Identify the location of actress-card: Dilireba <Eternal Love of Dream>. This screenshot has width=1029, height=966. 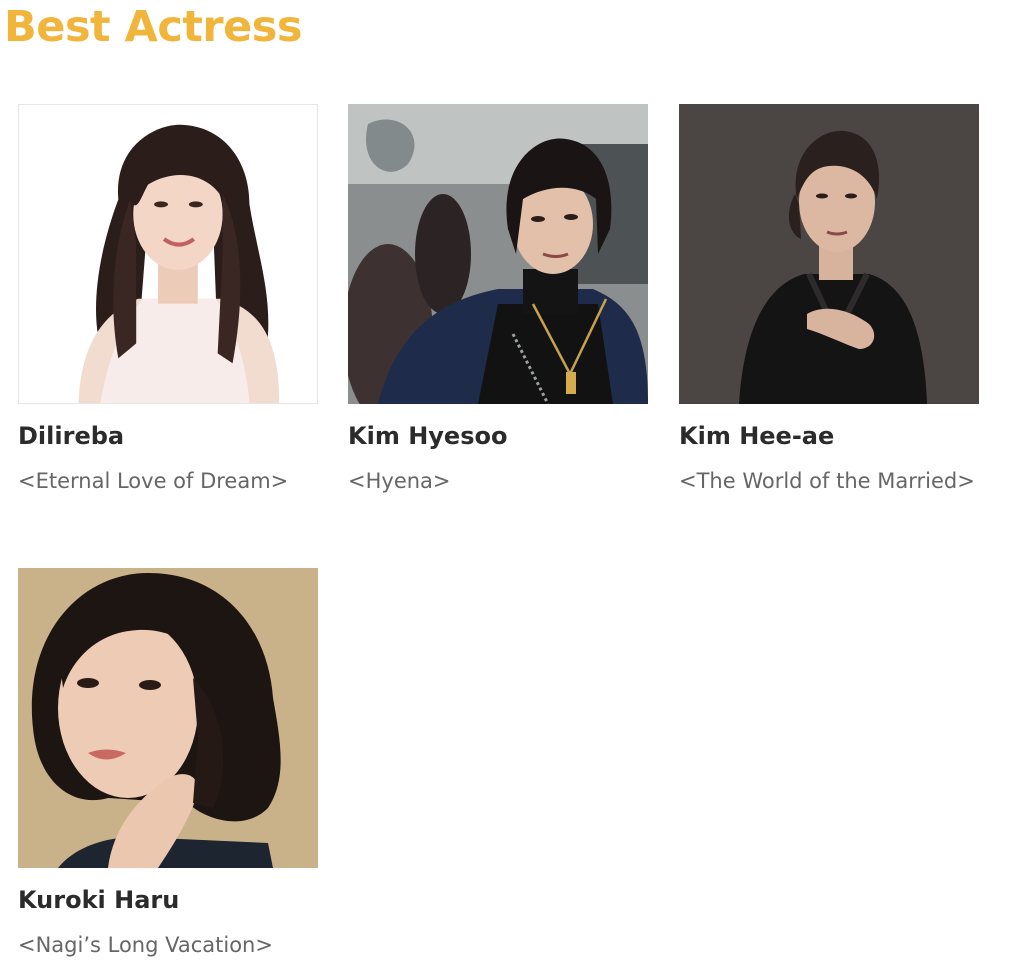
(168, 304).